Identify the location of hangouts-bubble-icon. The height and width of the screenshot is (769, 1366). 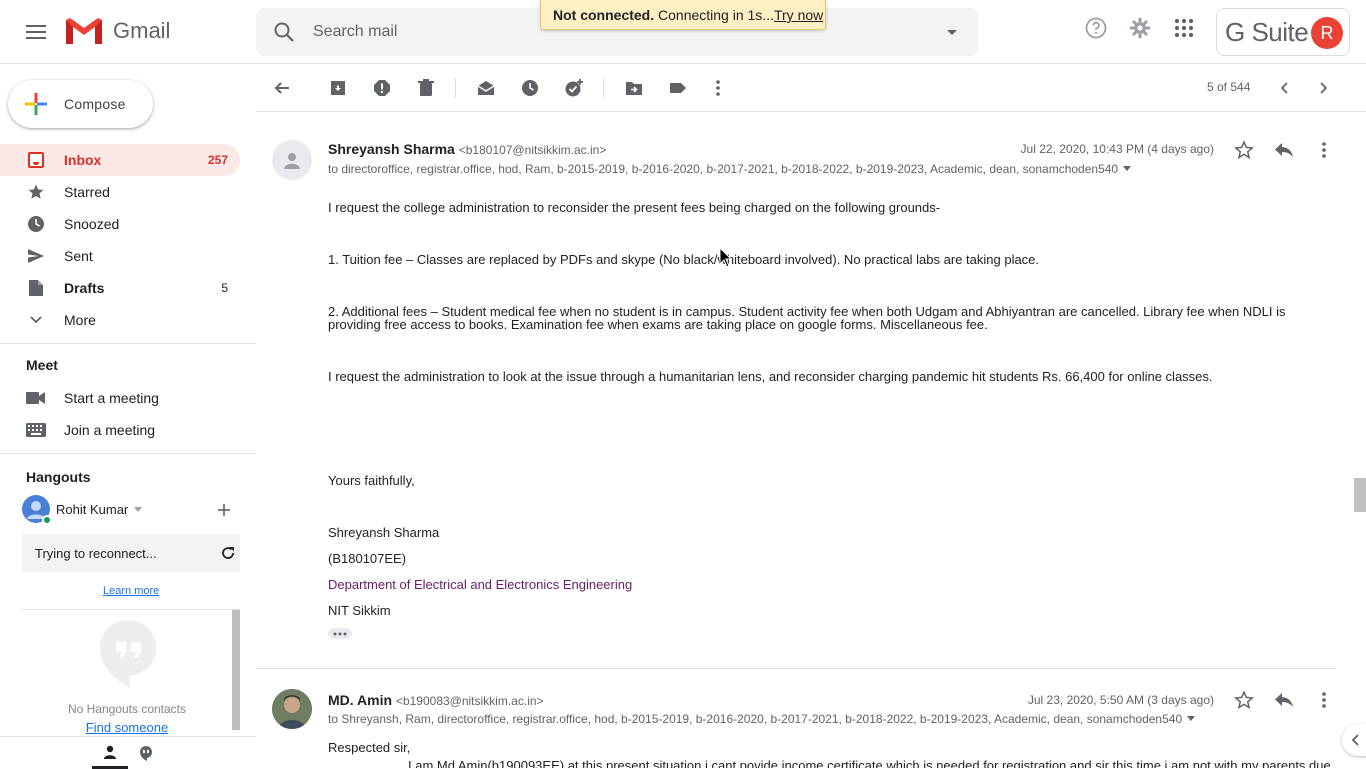
(128, 653).